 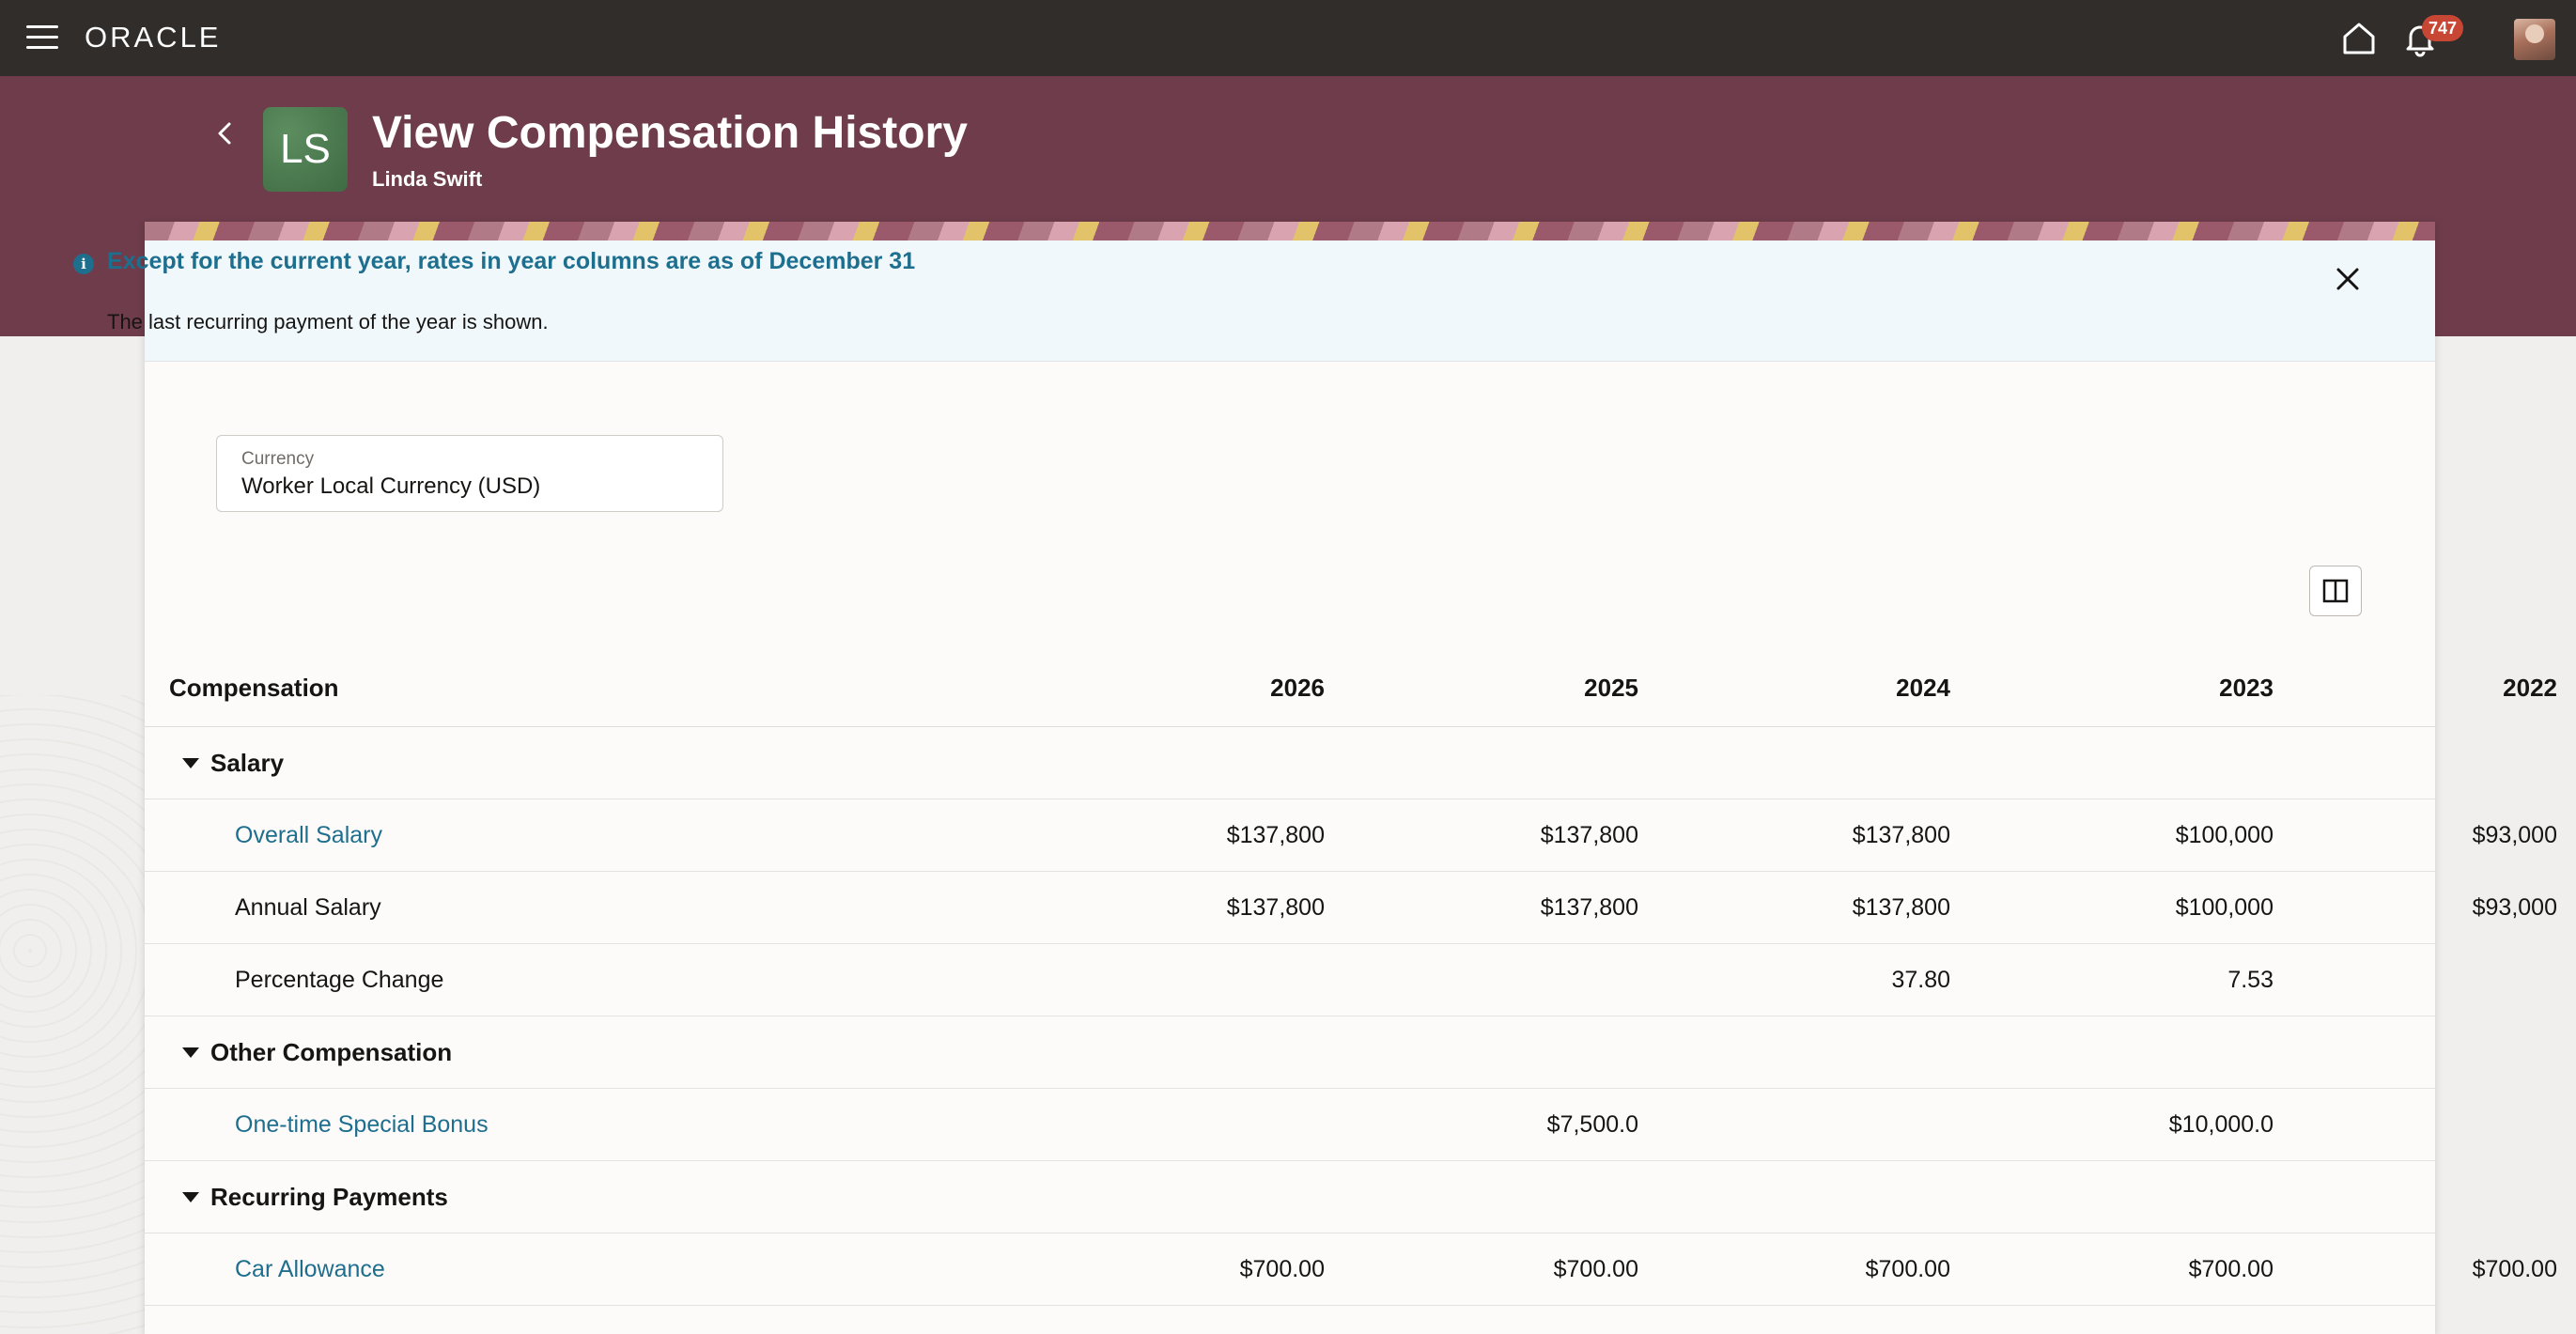 I want to click on employee-avatar: LS, so click(x=305, y=149).